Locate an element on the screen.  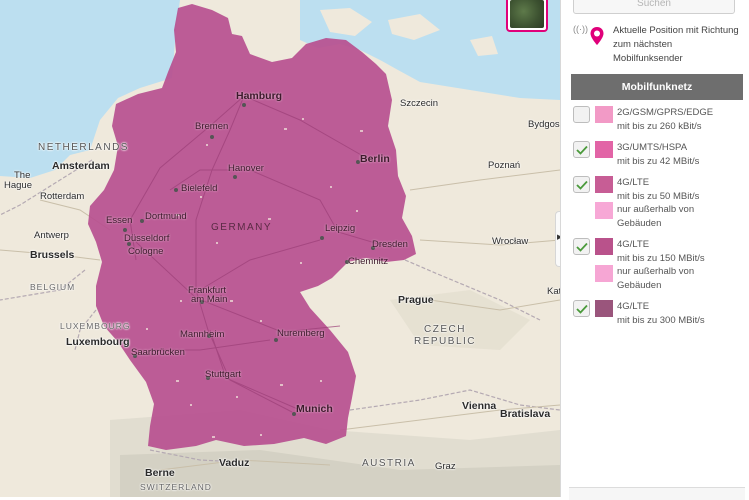
city-label-saarbrucken: Saarbrücken is located at coordinates (158, 352).